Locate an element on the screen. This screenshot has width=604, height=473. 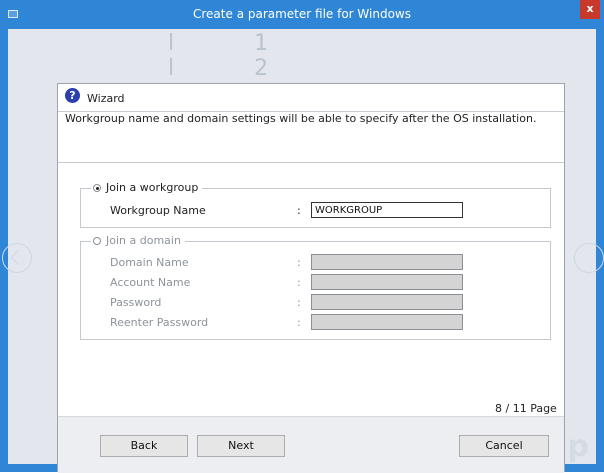
join-workgroup-label: Join a workgroup is located at coordinates (152, 187).